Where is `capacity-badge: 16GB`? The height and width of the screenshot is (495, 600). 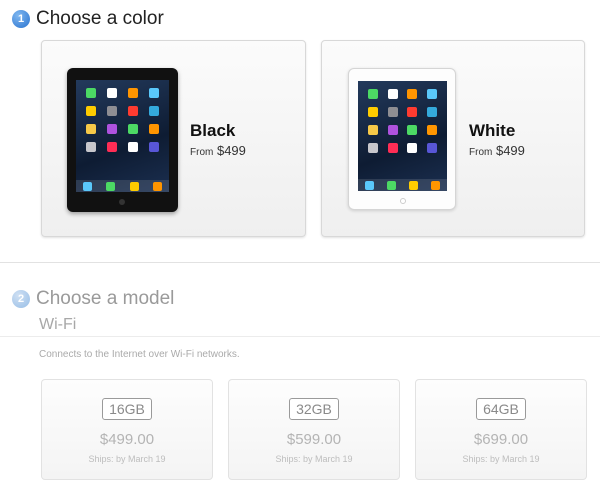
capacity-badge: 16GB is located at coordinates (127, 409).